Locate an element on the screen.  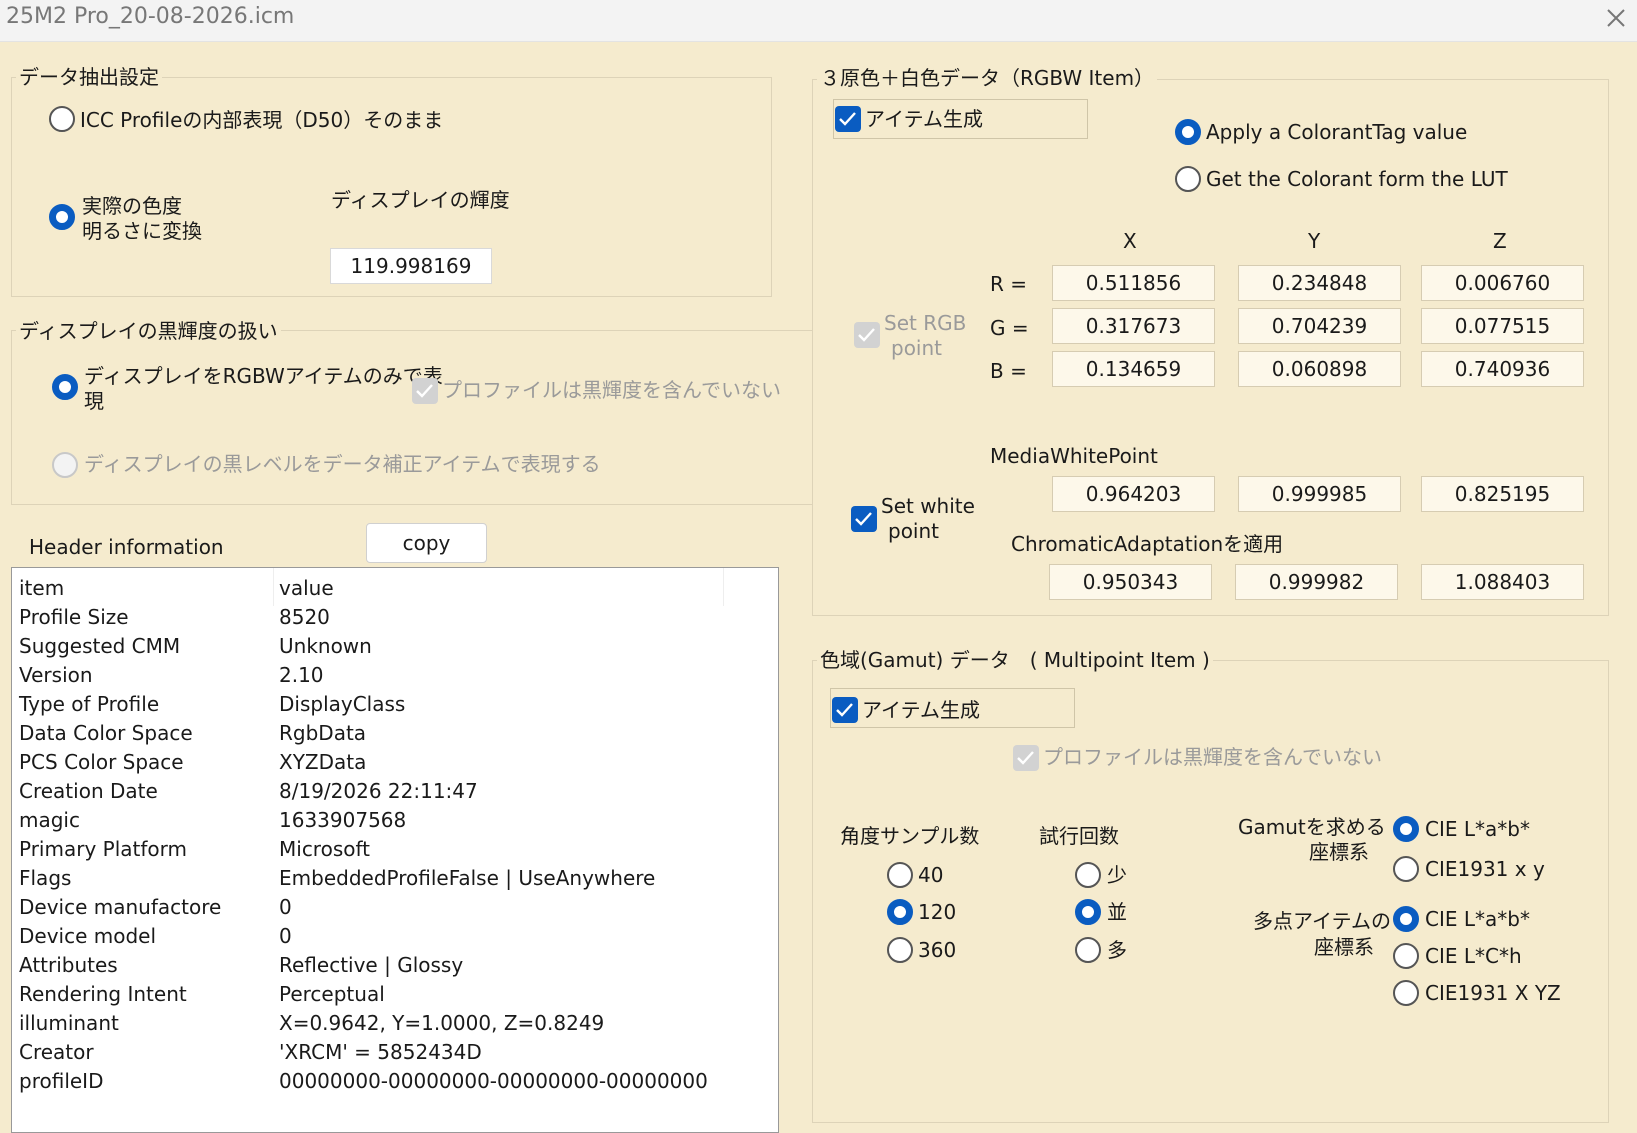
radio-multi-xyz is located at coordinates (1406, 993).